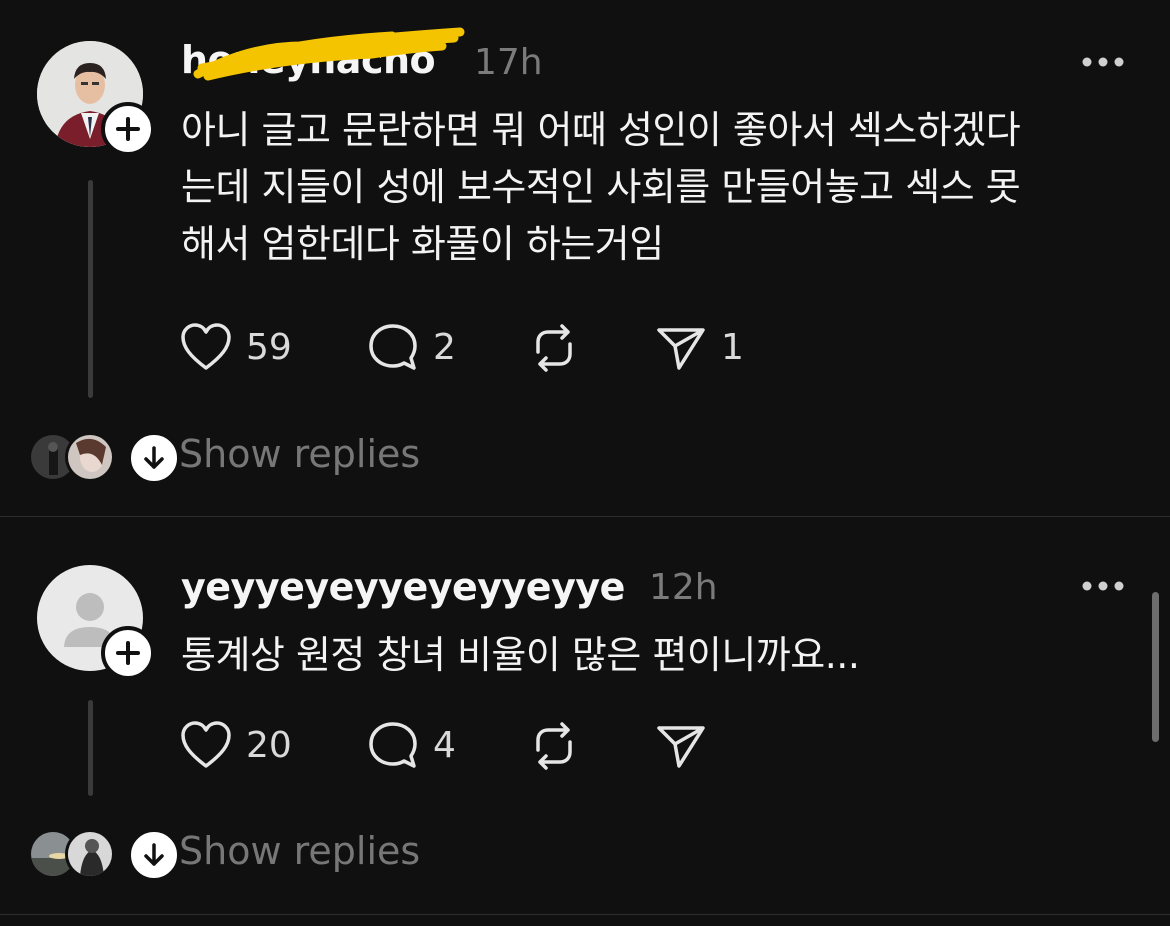 The width and height of the screenshot is (1170, 926). I want to click on share-button: 1, so click(699, 347).